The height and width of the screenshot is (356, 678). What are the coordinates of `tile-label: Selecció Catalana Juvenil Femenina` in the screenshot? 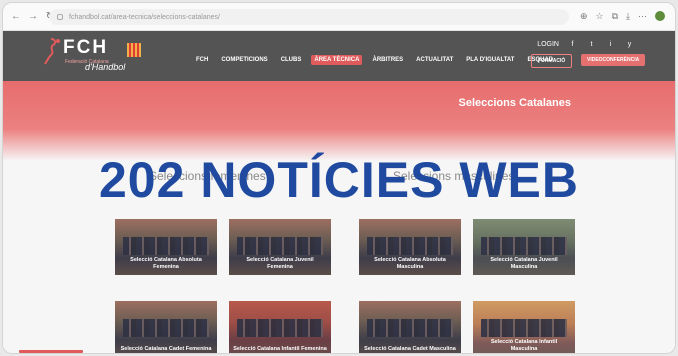 It's located at (280, 263).